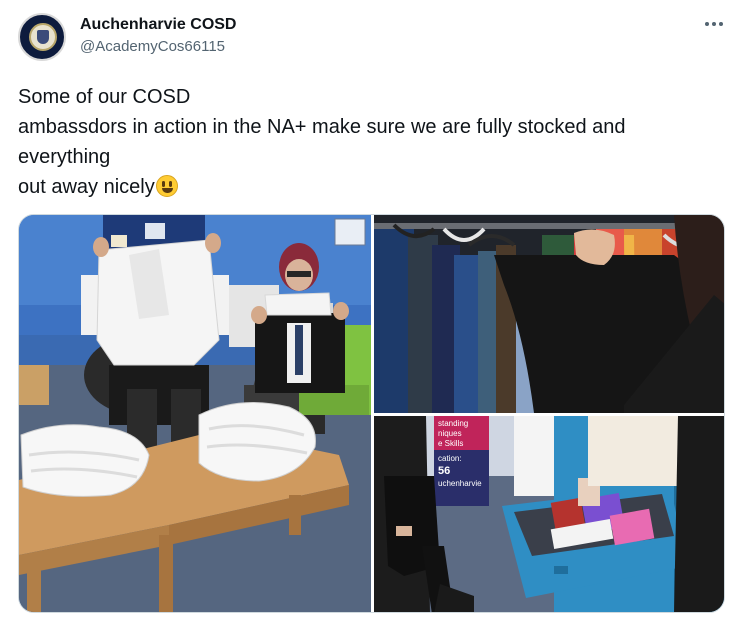 This screenshot has height=630, width=745. Describe the element at coordinates (707, 24) in the screenshot. I see `more-options-icon` at that location.